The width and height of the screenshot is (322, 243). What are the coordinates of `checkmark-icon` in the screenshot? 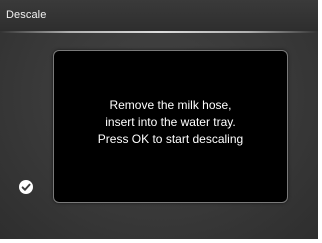 It's located at (26, 187).